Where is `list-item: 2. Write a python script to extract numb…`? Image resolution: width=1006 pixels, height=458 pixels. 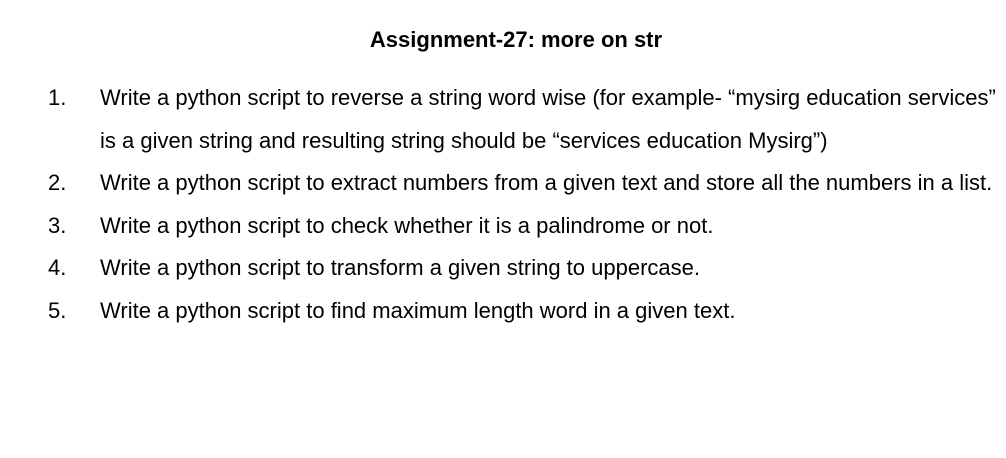
list-item: 2. Write a python script to extract numb… is located at coordinates (527, 183).